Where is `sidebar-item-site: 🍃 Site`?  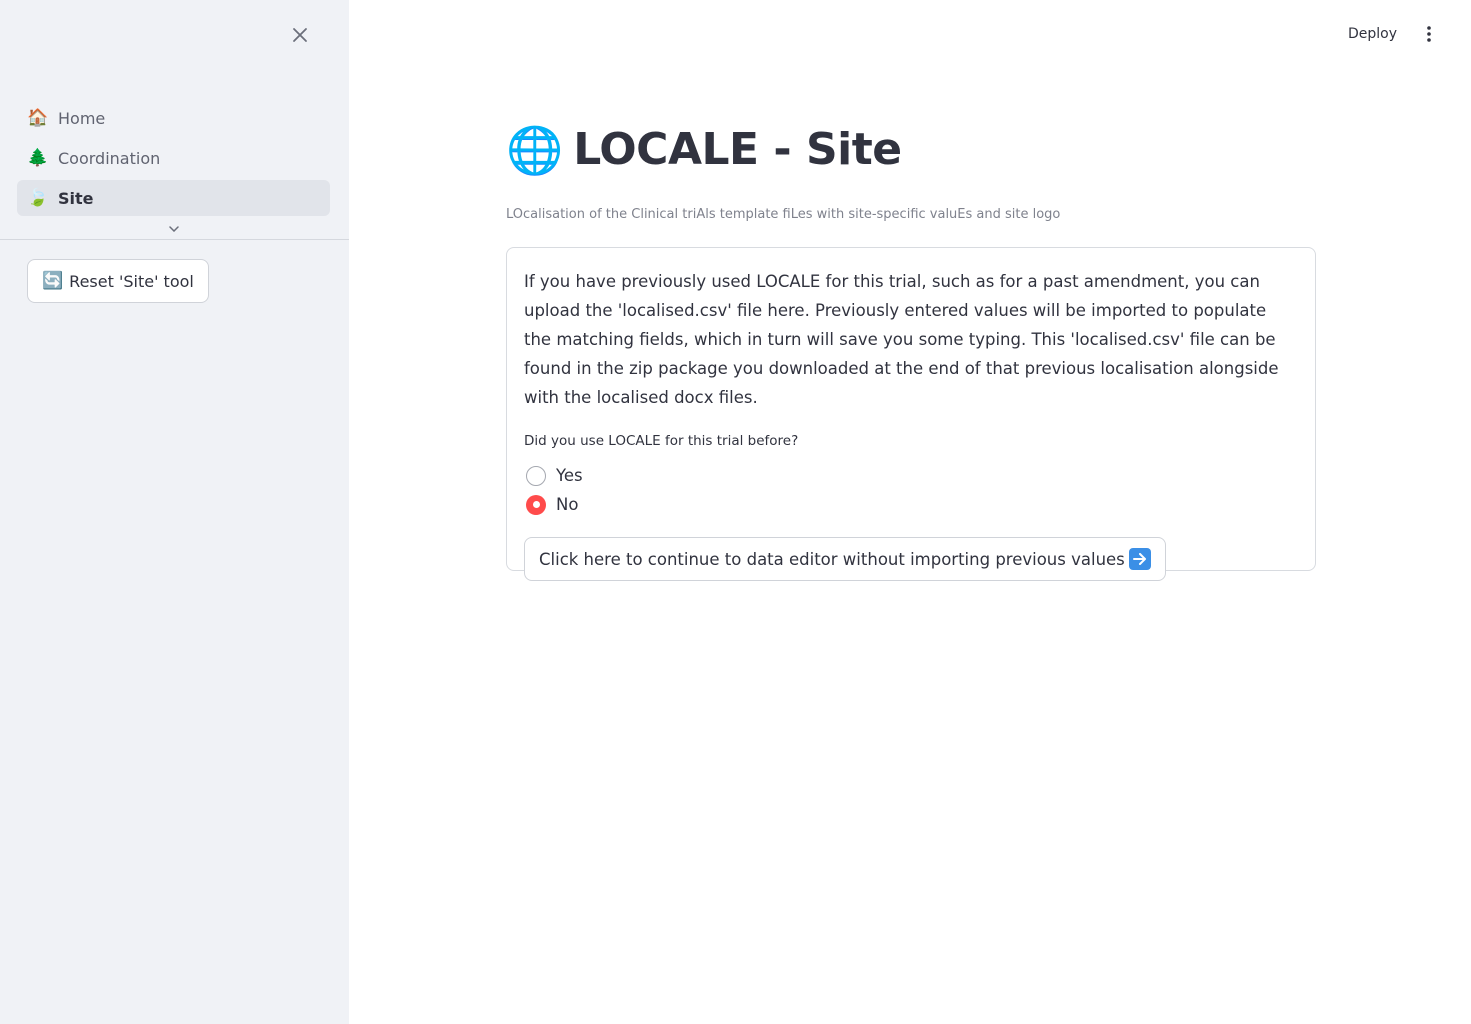
sidebar-item-site: 🍃 Site is located at coordinates (173, 198).